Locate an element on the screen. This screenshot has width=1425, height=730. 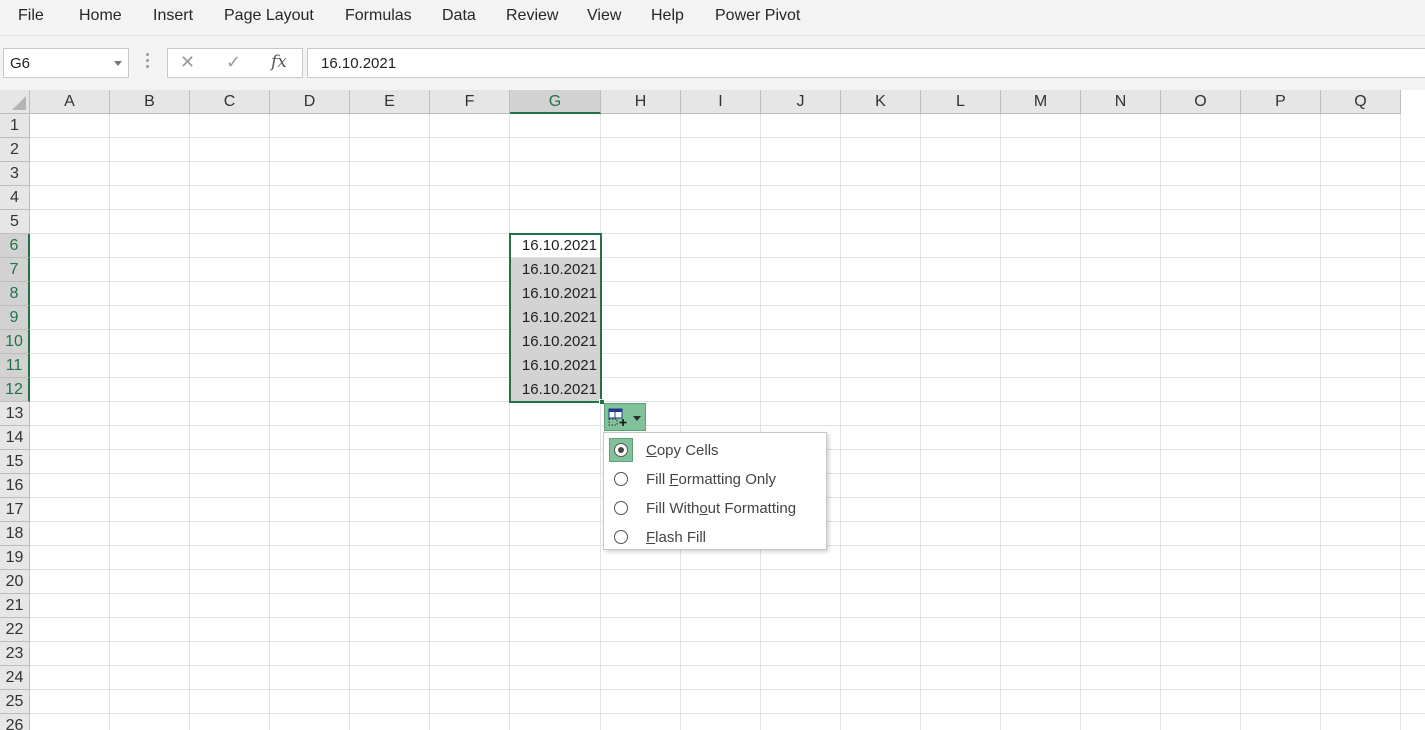
row-header-2: 2 is located at coordinates (15, 150).